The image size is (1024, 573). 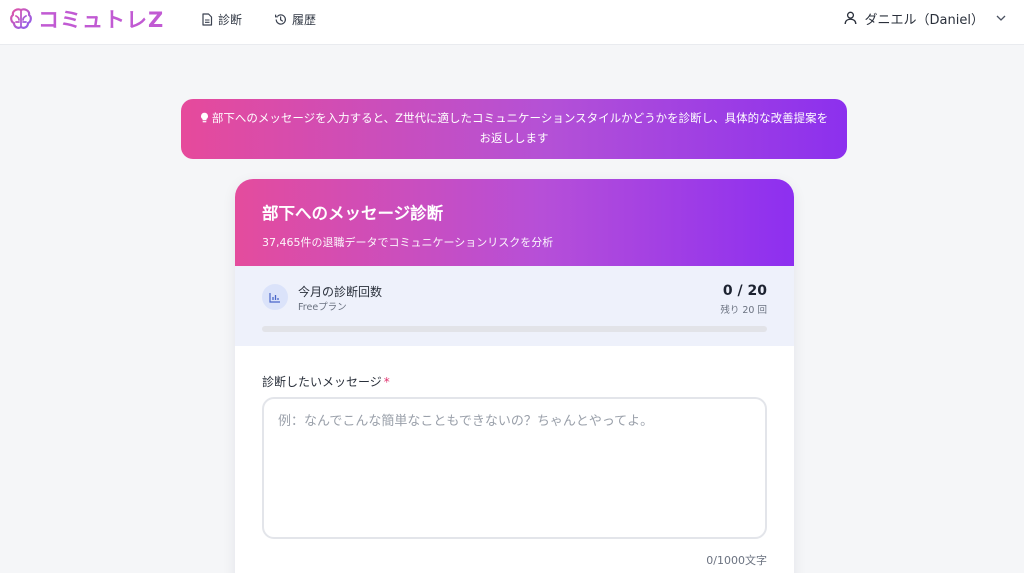 I want to click on required-mark: *, so click(x=386, y=382).